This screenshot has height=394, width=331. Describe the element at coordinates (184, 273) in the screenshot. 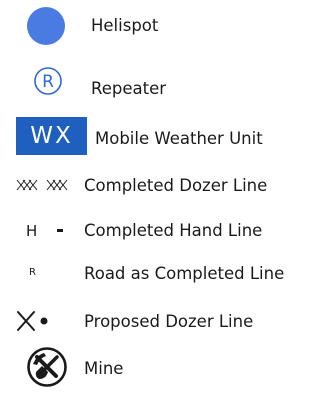

I see `legend-label-road-as-completed-line: Road as Completed Line` at that location.